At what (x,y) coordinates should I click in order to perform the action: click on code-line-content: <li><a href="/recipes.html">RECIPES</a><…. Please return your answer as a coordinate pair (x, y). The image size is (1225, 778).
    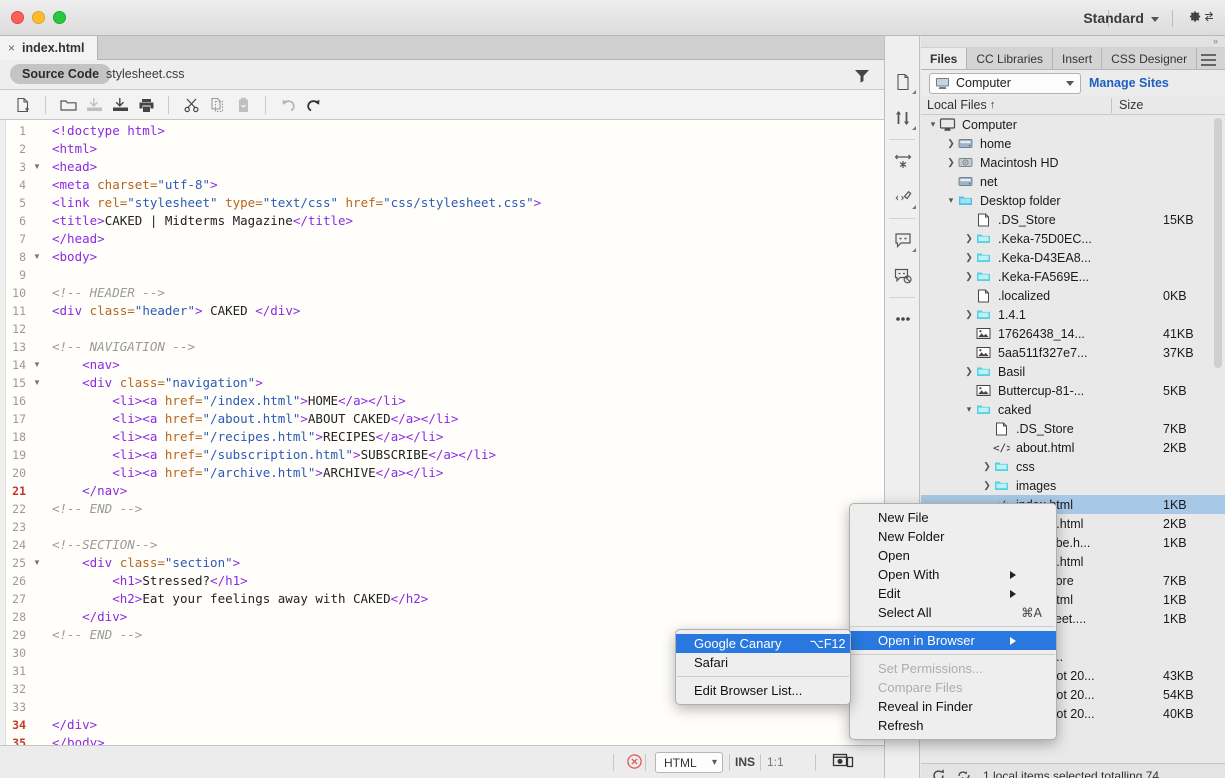
    Looking at the image, I should click on (293, 437).